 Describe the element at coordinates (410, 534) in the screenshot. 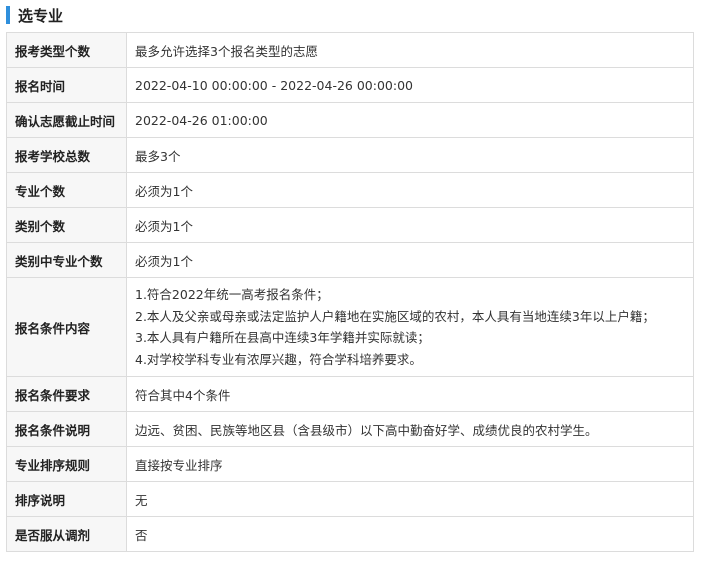

I see `row-value: 否` at that location.